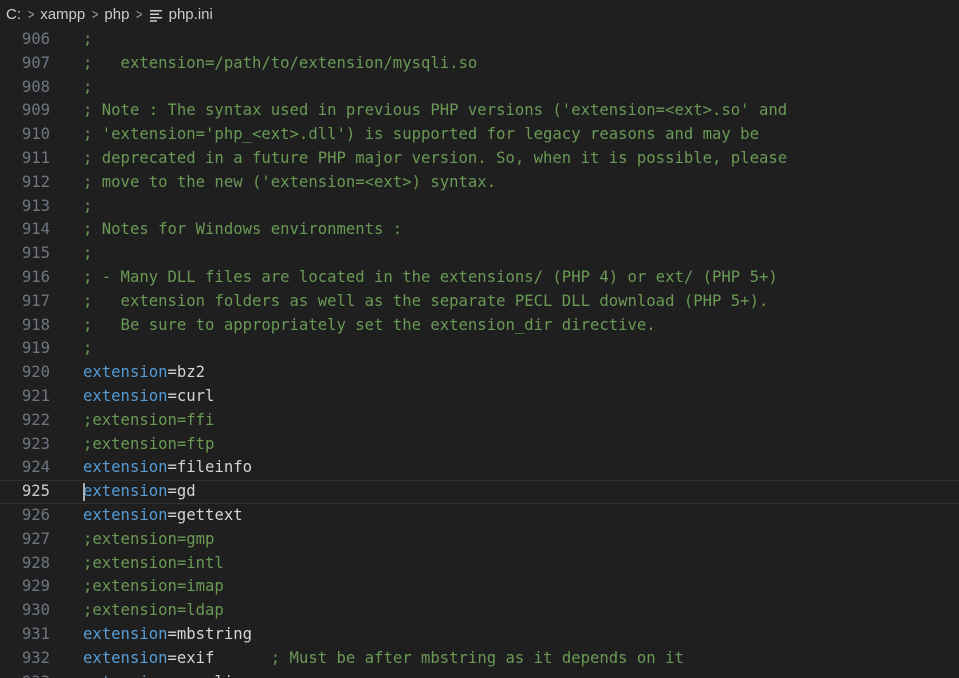 The image size is (959, 678). Describe the element at coordinates (35, 395) in the screenshot. I see `line-number: 921` at that location.